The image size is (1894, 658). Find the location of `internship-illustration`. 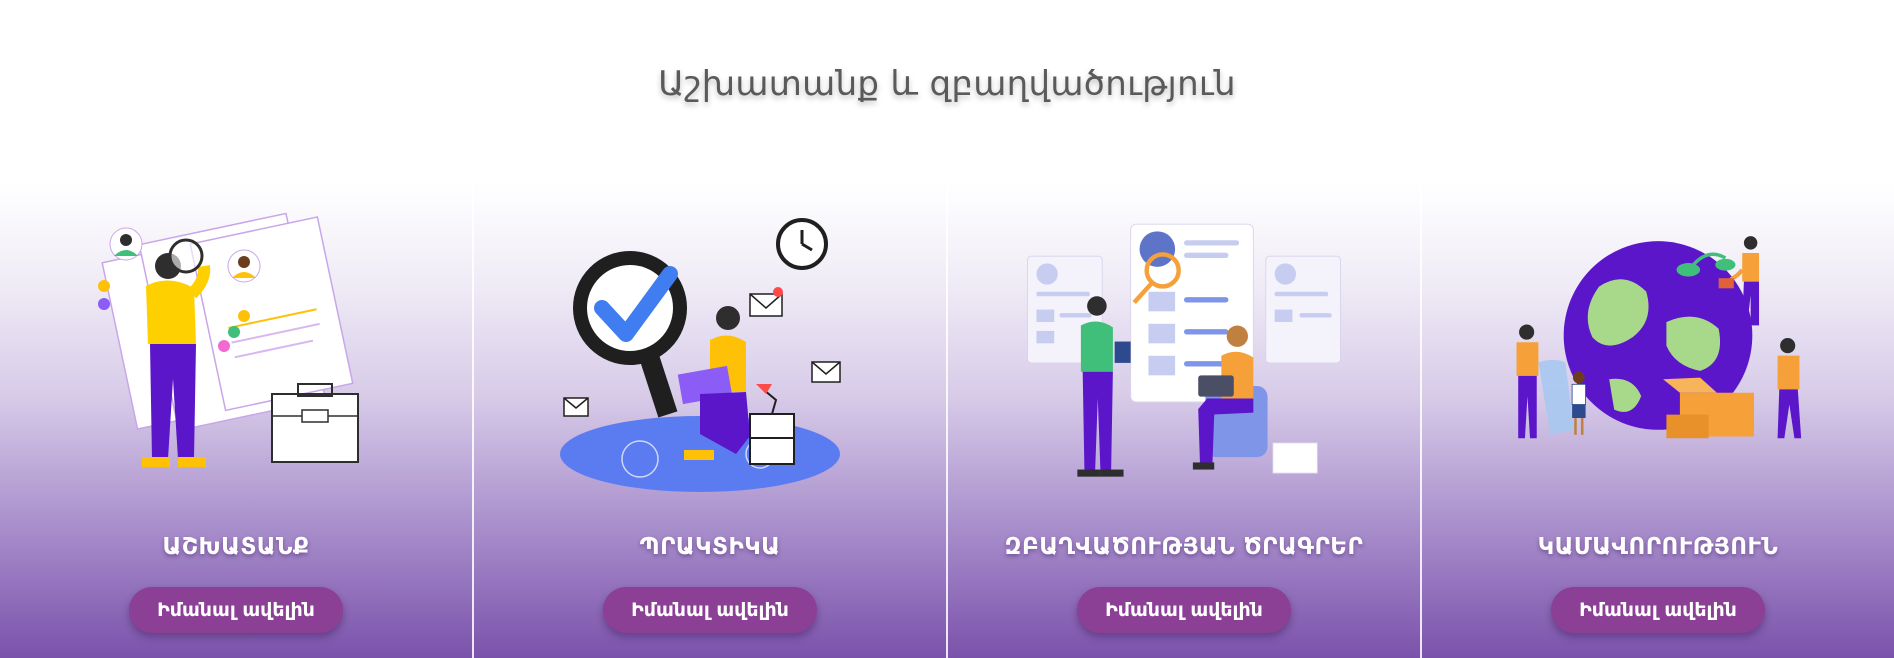

internship-illustration is located at coordinates (700, 355).